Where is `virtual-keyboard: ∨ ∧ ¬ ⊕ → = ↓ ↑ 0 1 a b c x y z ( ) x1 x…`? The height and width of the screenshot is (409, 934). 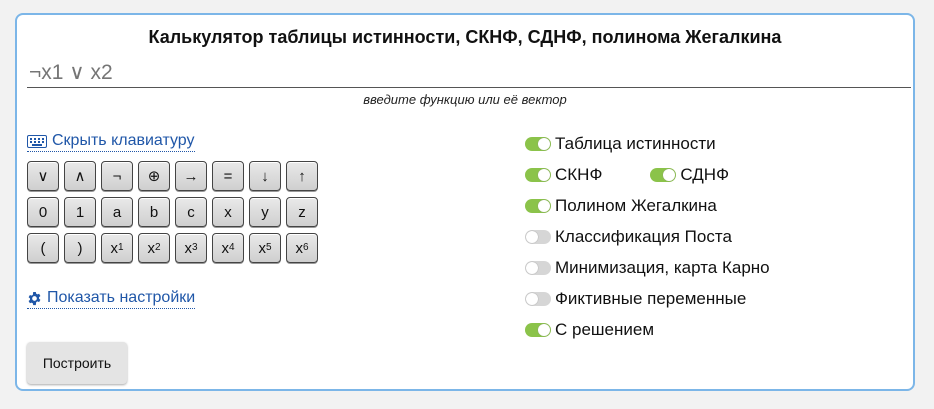 virtual-keyboard: ∨ ∧ ¬ ⊕ → = ↓ ↑ 0 1 a b c x y z ( ) x1 x… is located at coordinates (172, 215).